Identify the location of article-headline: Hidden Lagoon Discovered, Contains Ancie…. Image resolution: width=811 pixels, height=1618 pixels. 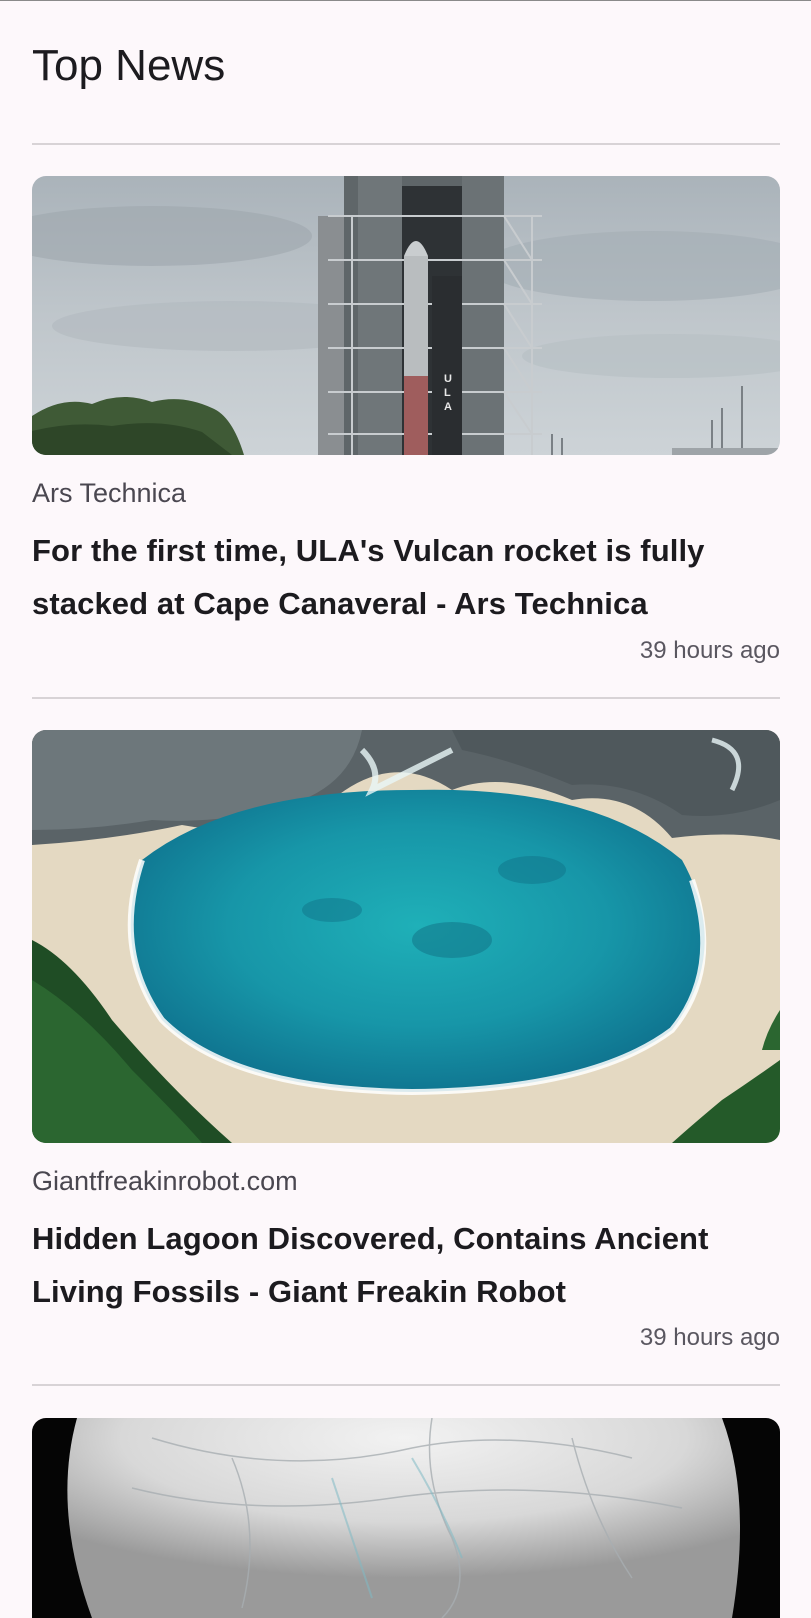
(406, 1265).